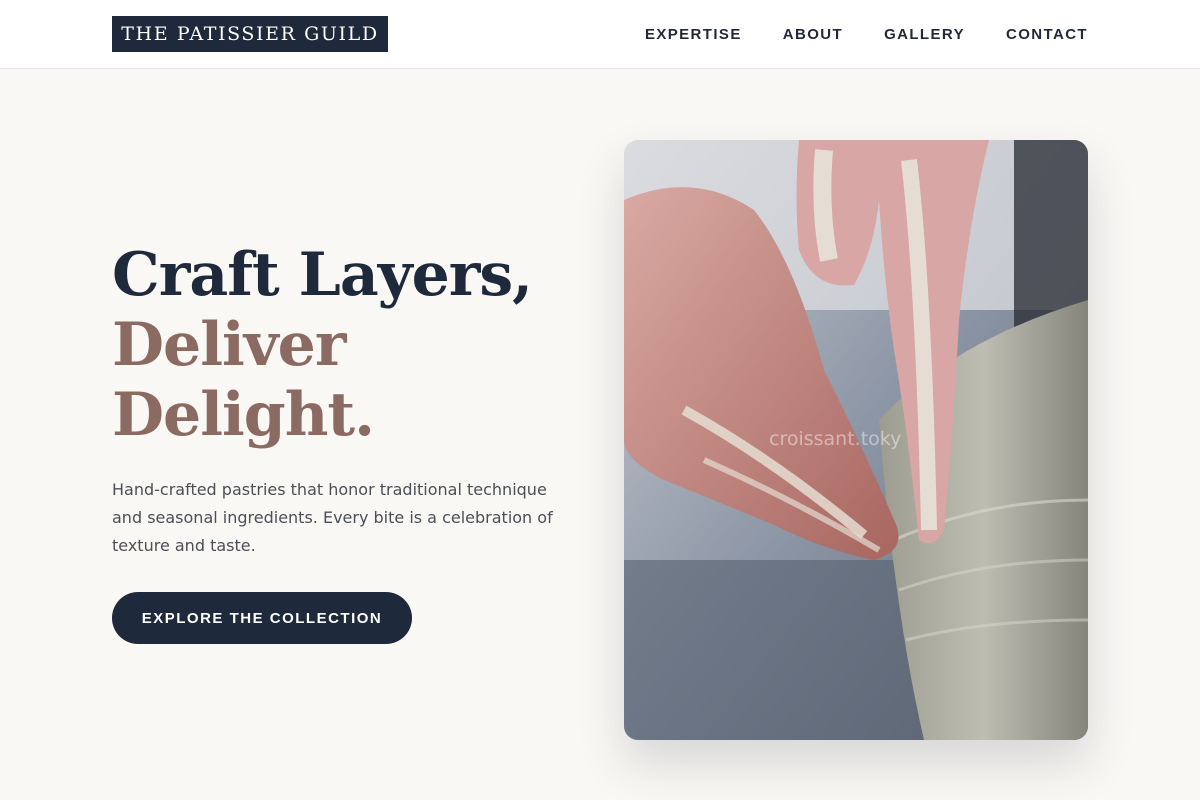 This screenshot has height=800, width=1200. Describe the element at coordinates (250, 34) in the screenshot. I see `brand-logo: THE PATISSIER GUILD` at that location.